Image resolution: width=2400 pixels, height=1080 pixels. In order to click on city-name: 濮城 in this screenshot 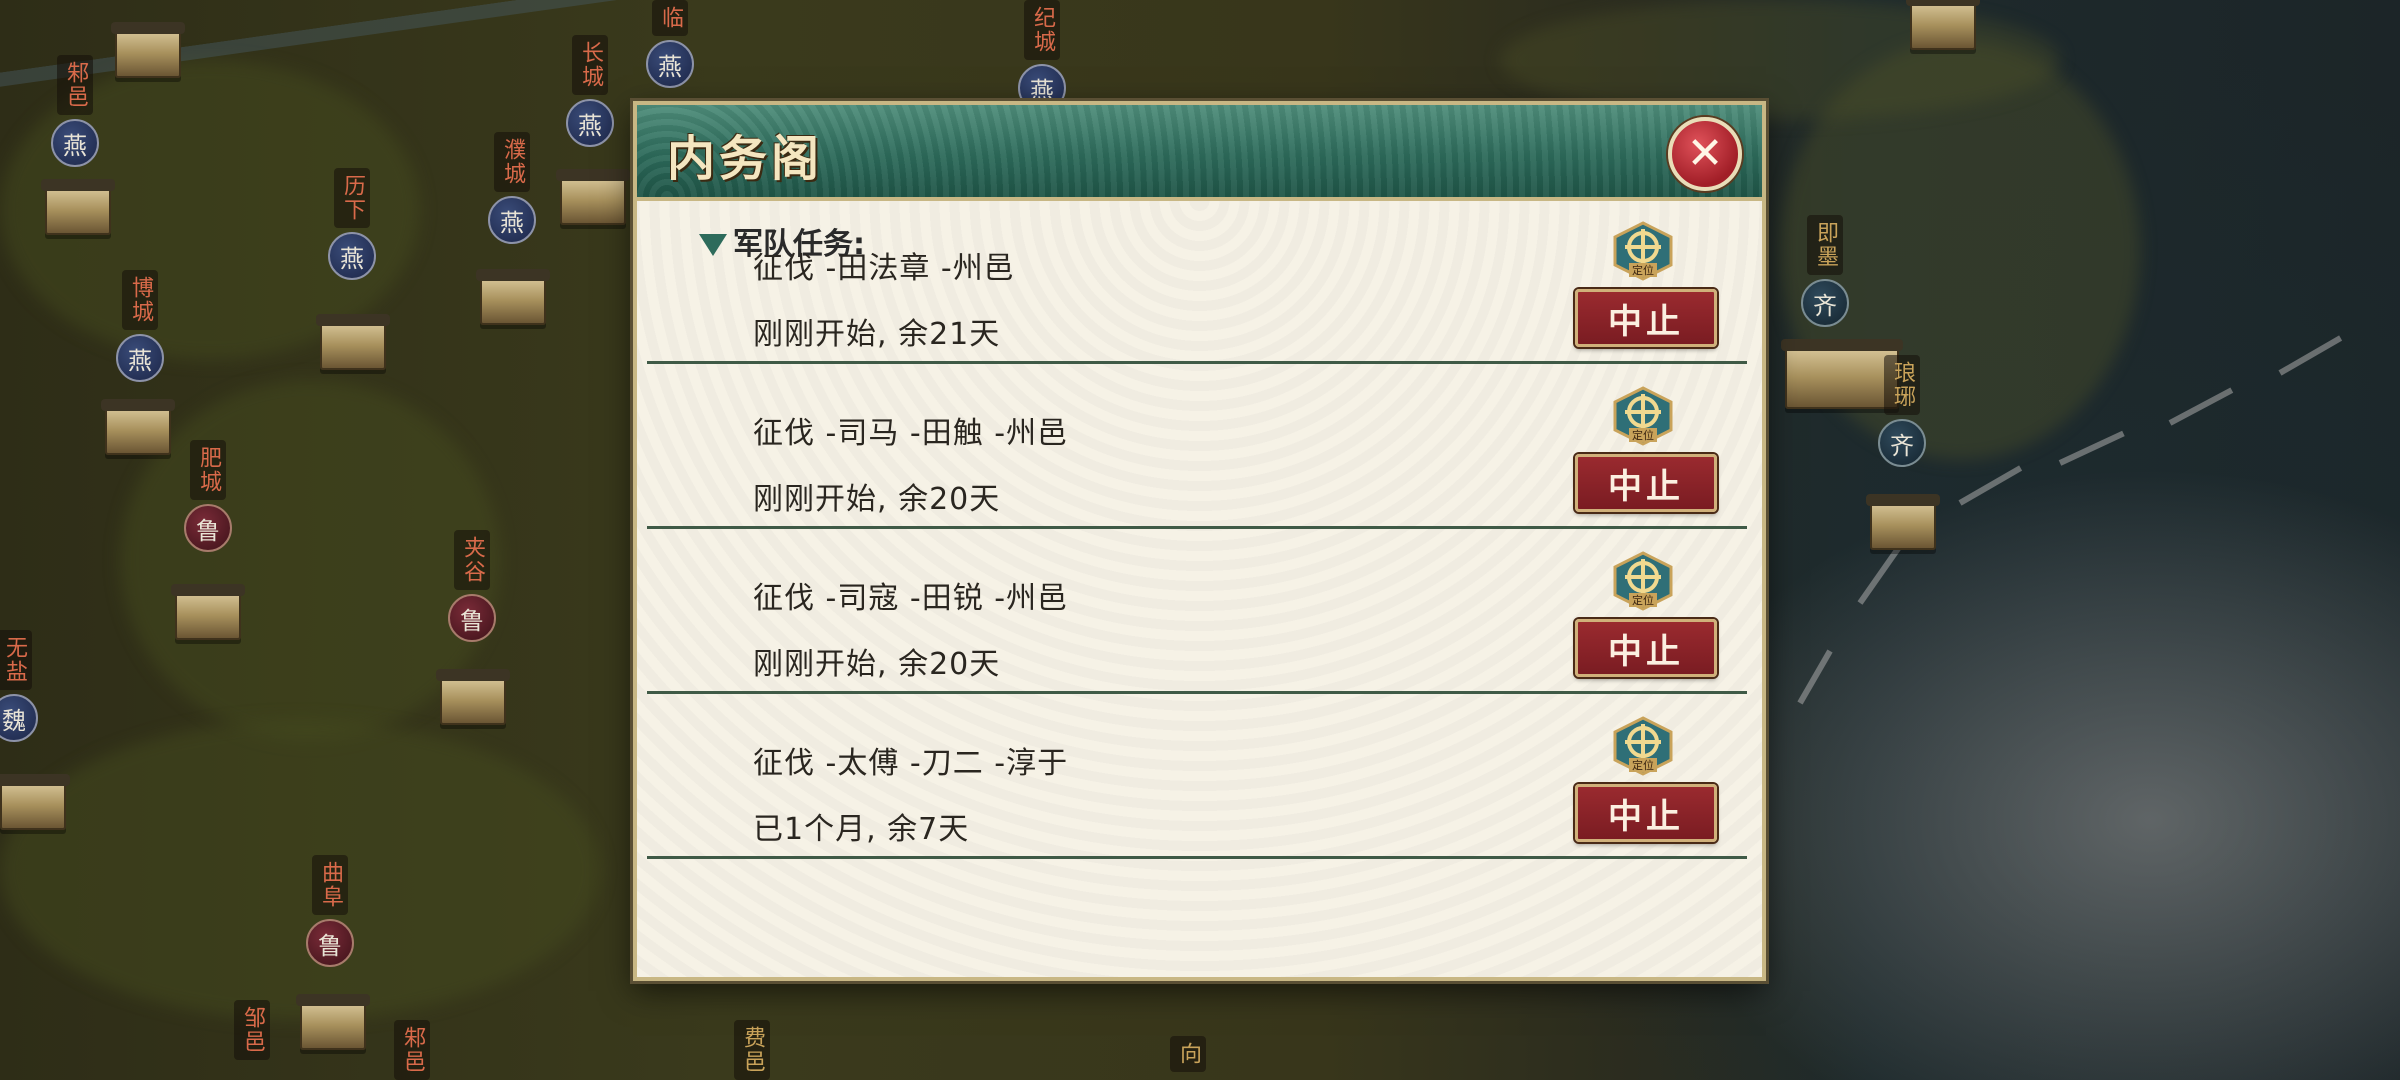, I will do `click(512, 162)`.